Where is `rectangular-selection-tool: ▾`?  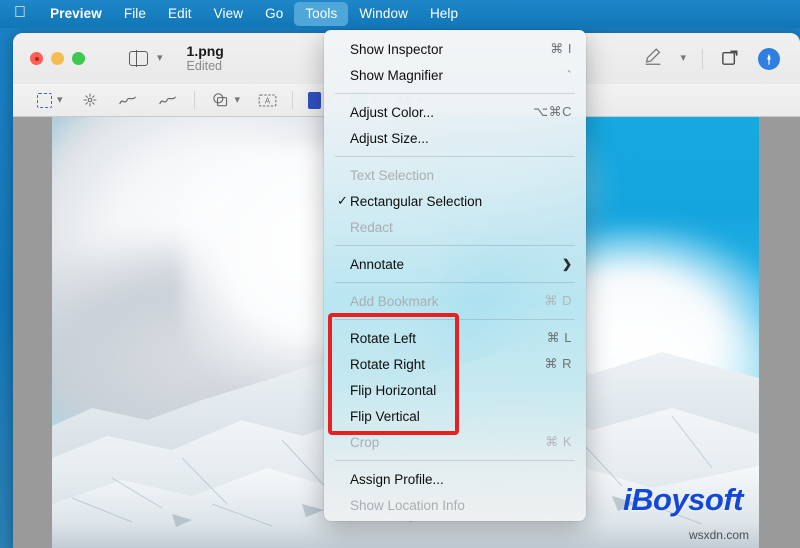
rectangular-selection-tool: ▾ is located at coordinates (50, 100).